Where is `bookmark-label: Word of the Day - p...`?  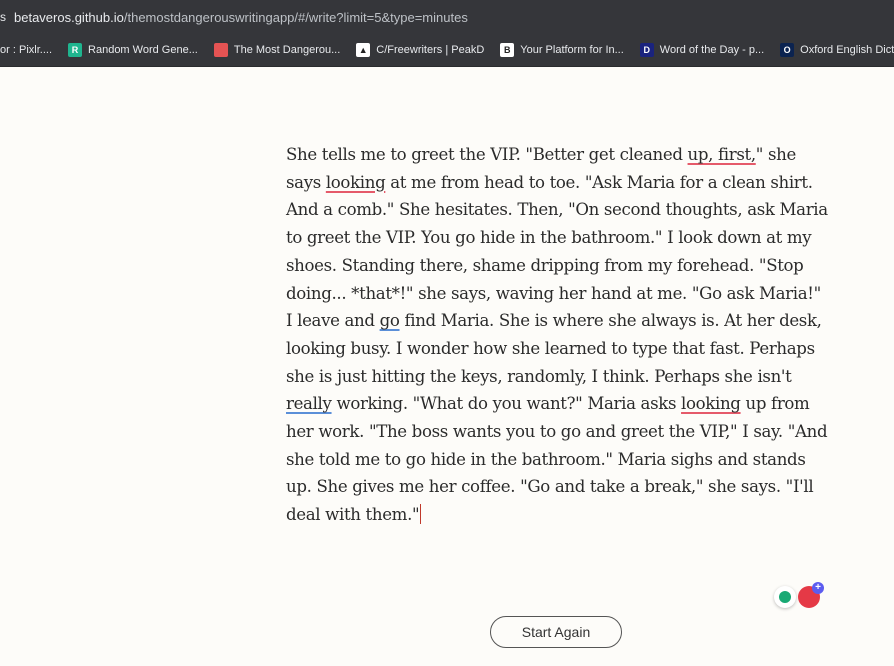
bookmark-label: Word of the Day - p... is located at coordinates (712, 50).